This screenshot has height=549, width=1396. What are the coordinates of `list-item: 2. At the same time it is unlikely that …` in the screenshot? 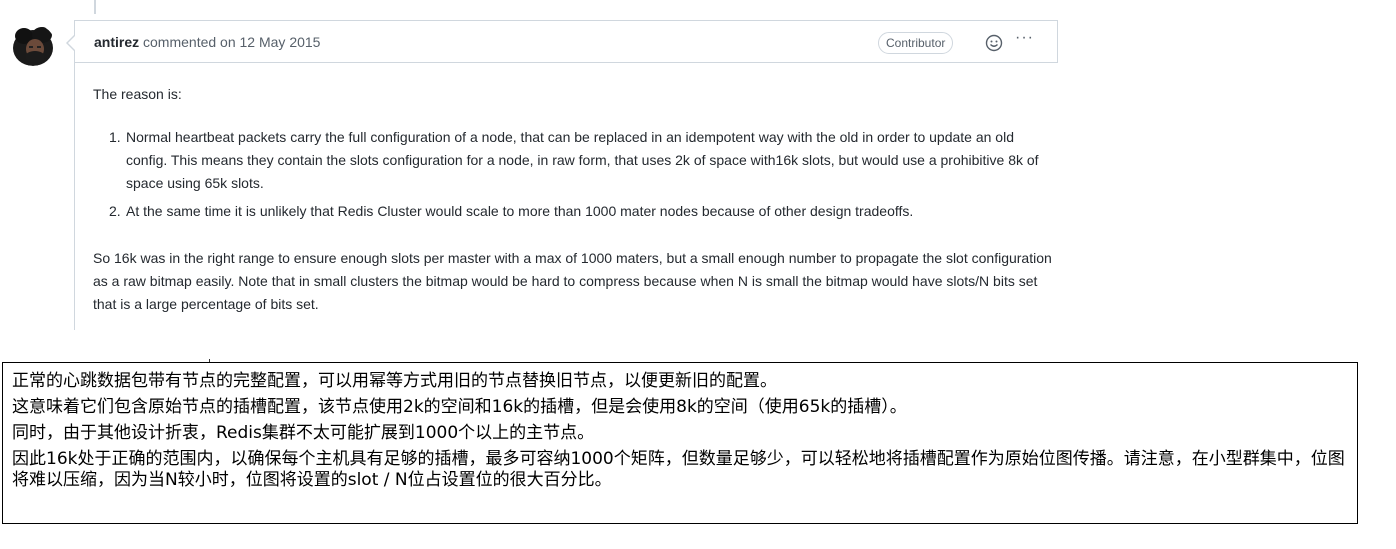 It's located at (573, 211).